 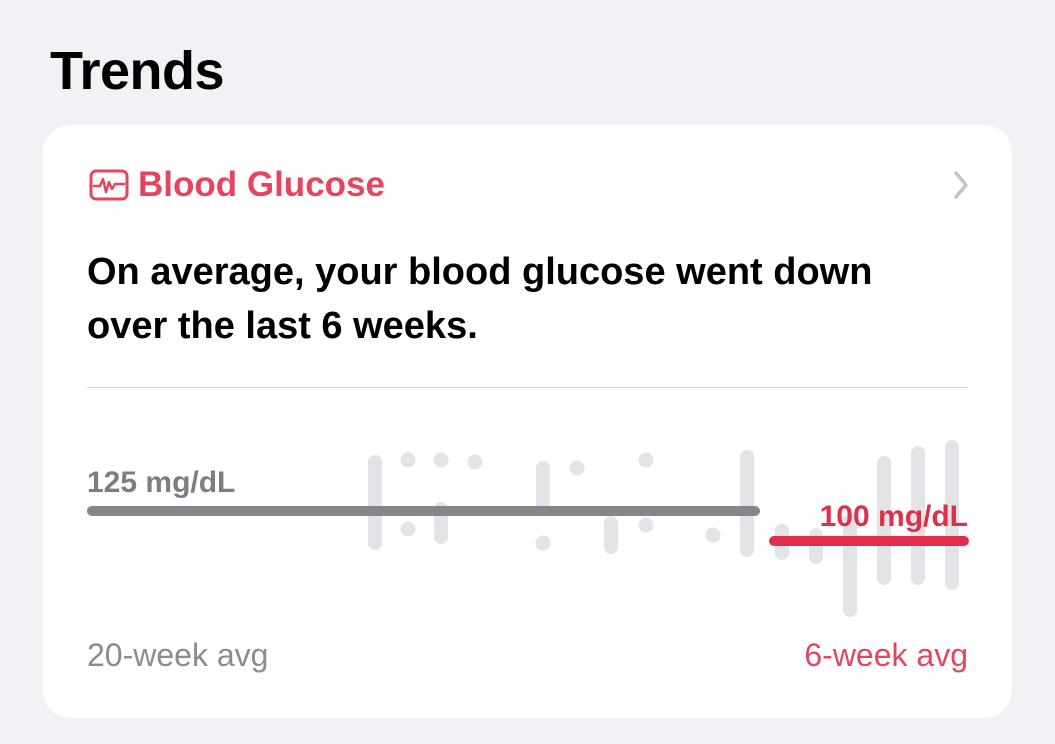 What do you see at coordinates (527, 387) in the screenshot?
I see `divider` at bounding box center [527, 387].